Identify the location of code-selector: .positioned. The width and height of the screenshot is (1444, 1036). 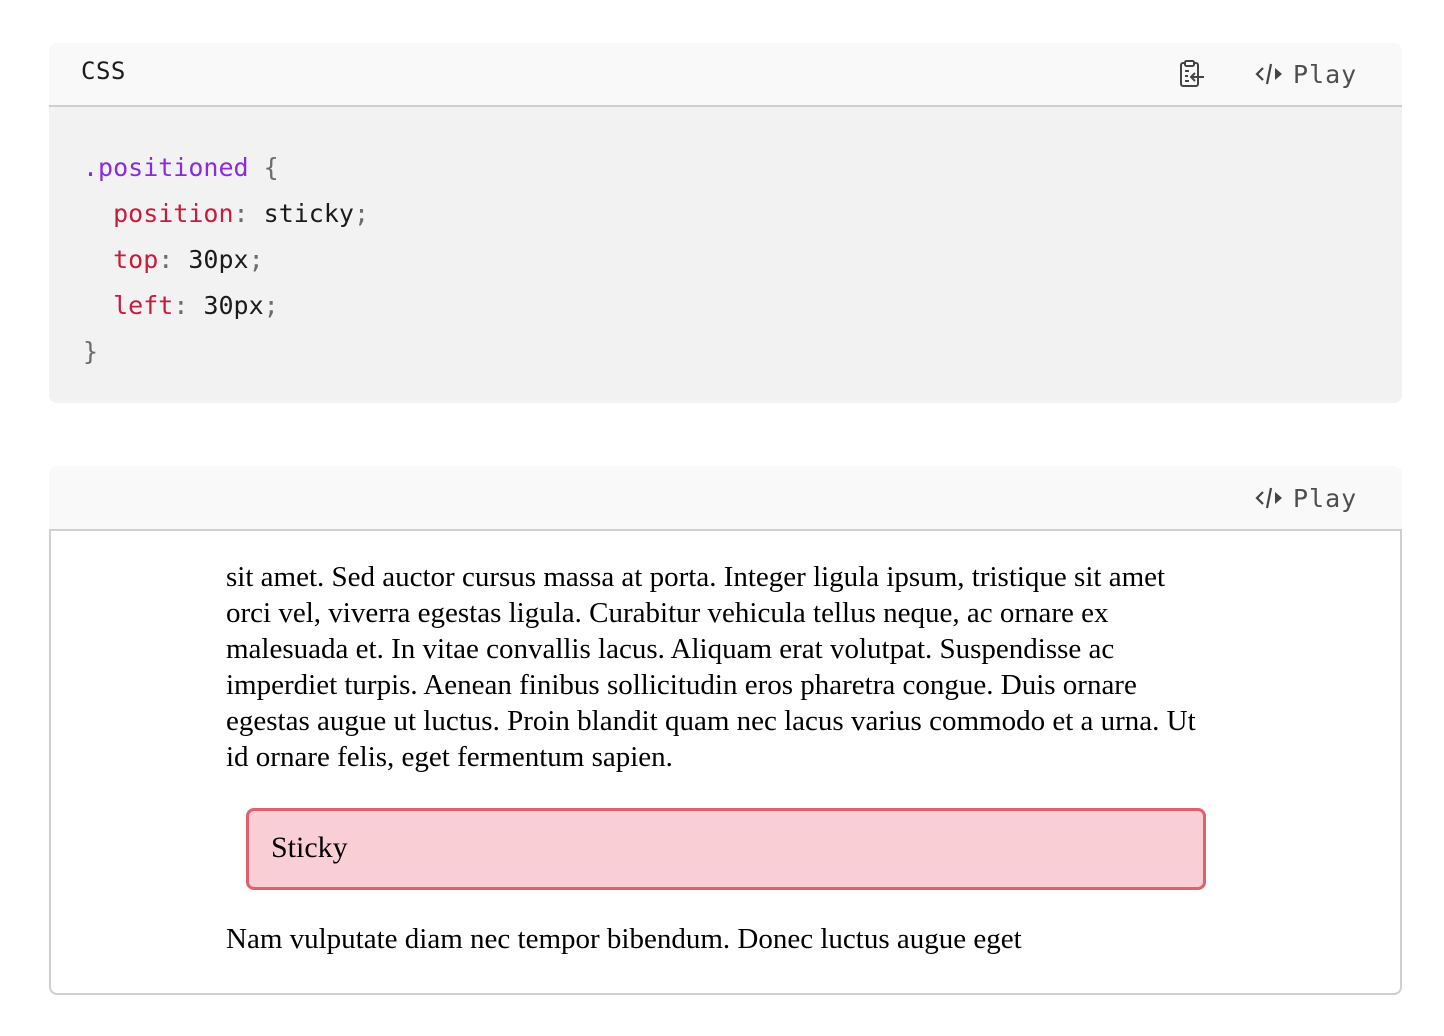
(166, 167).